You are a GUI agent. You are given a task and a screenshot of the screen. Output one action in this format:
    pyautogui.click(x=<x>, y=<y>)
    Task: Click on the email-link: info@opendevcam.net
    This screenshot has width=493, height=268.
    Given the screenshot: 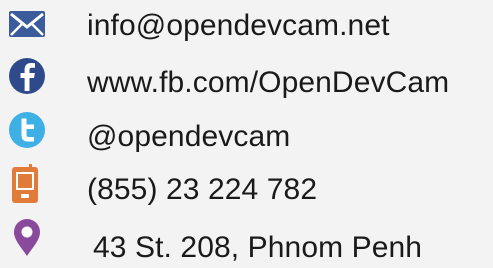 What is the action you would take?
    pyautogui.click(x=238, y=26)
    